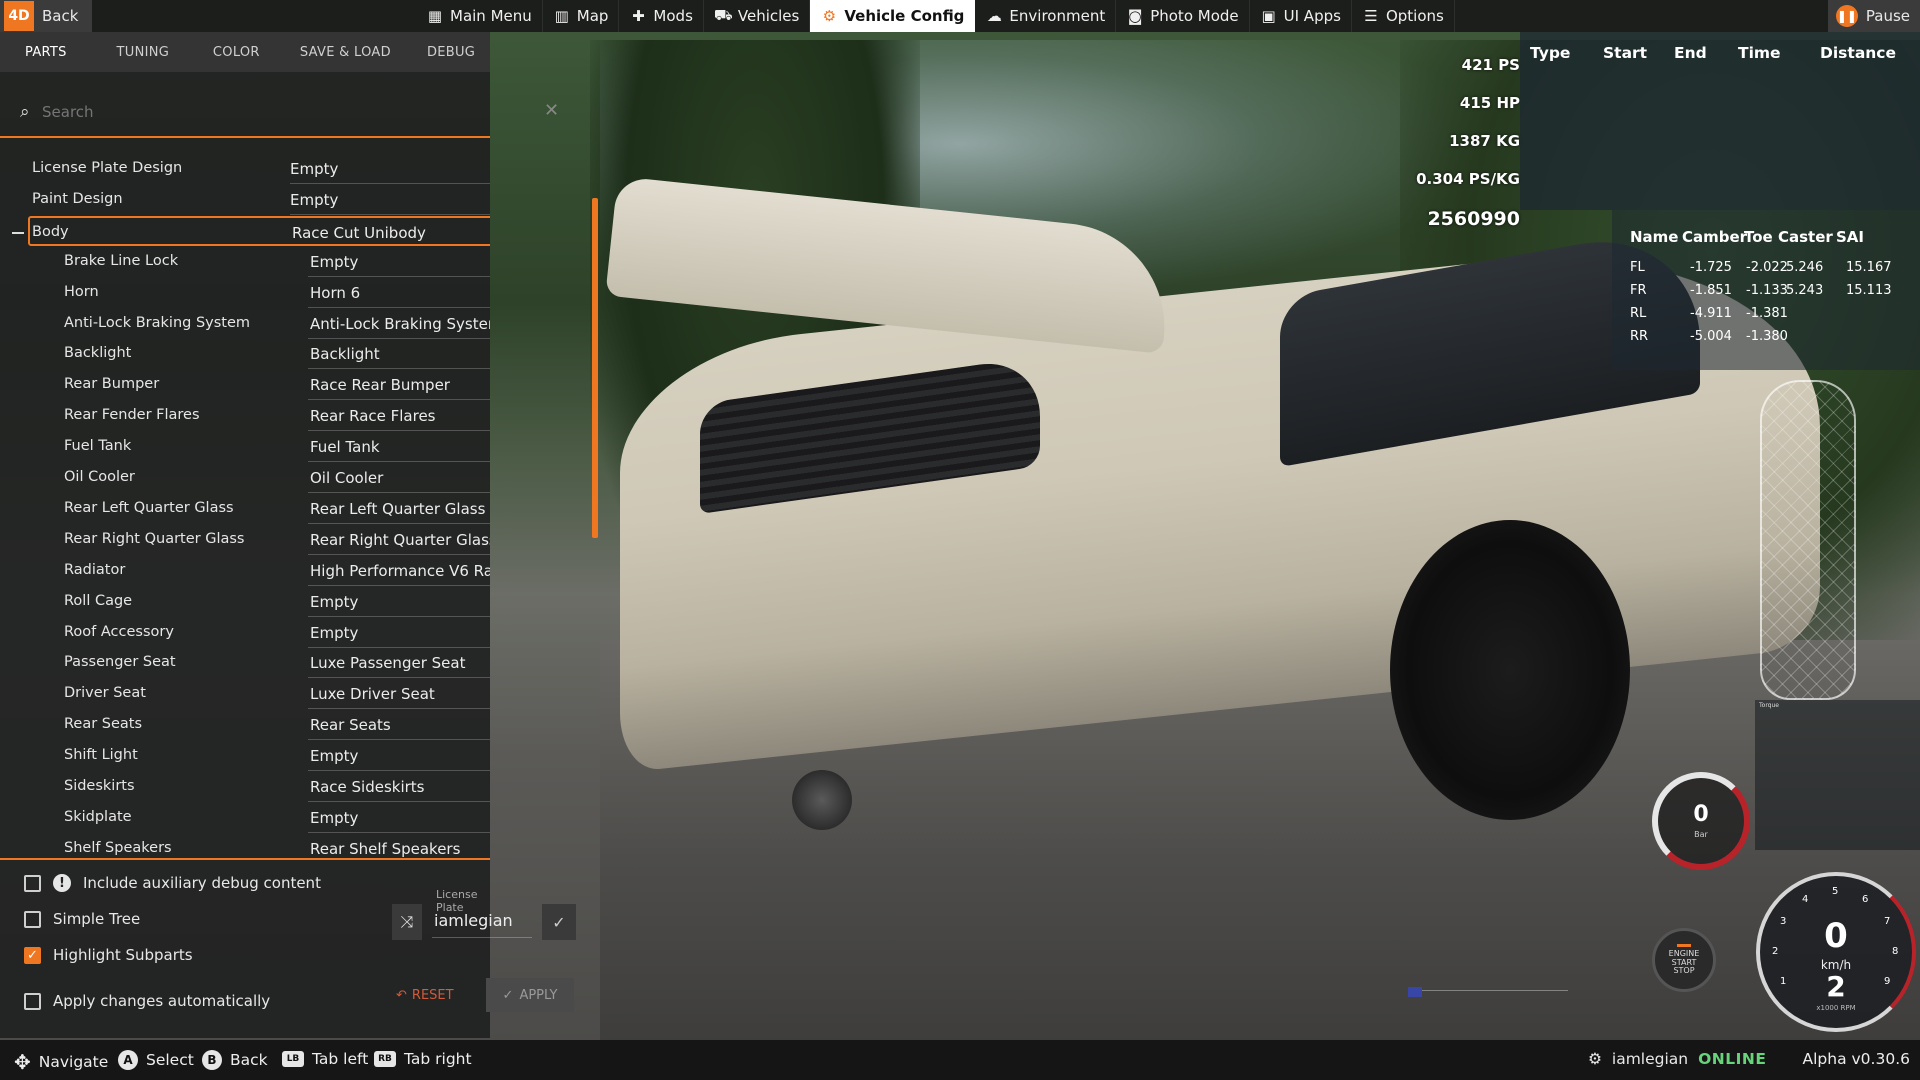 The height and width of the screenshot is (1080, 1920). I want to click on speedo-tick: 1, so click(1783, 981).